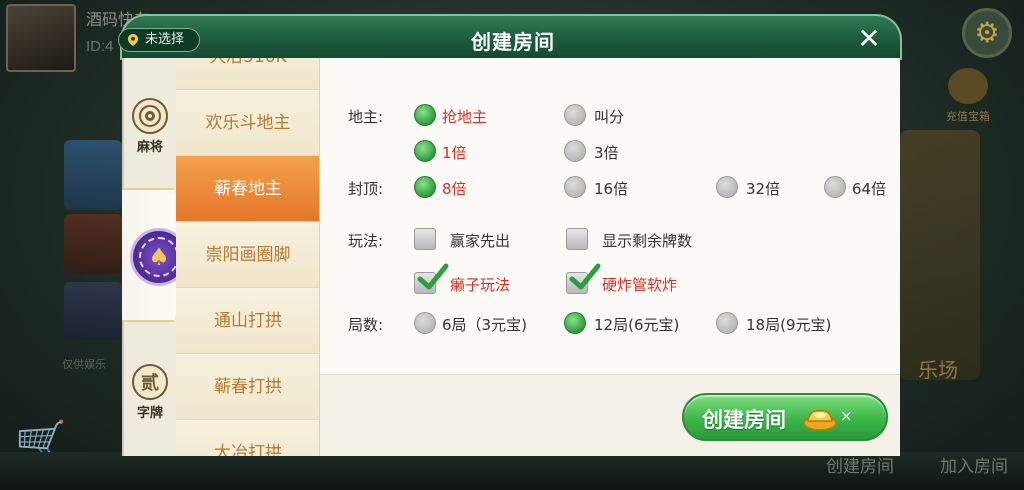 The width and height of the screenshot is (1024, 490). What do you see at coordinates (133, 40) in the screenshot?
I see `location-pin-icon` at bounding box center [133, 40].